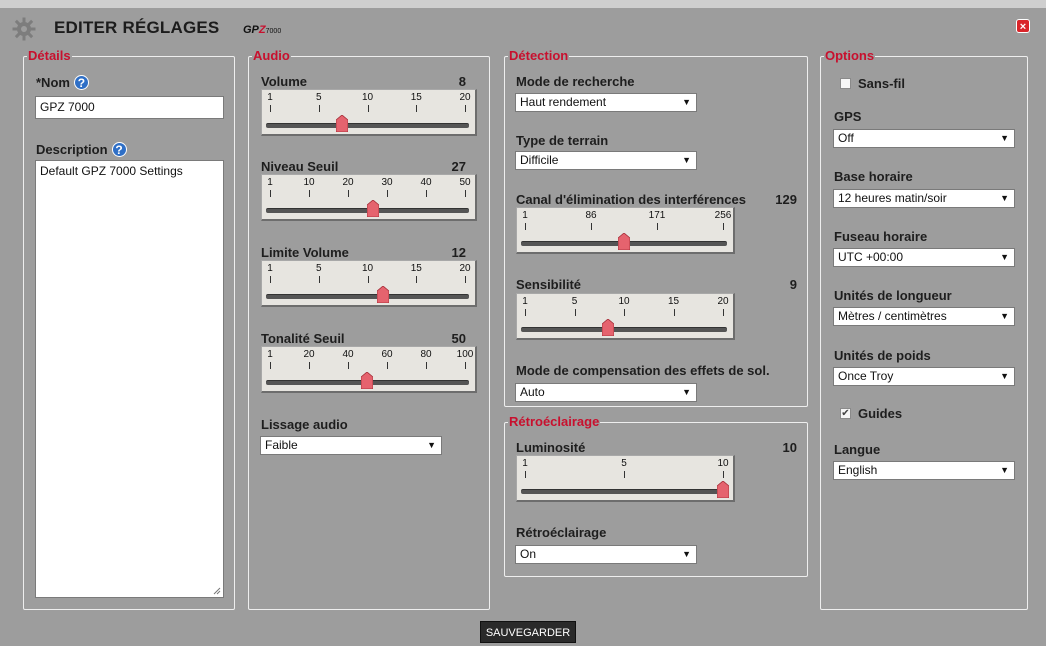  I want to click on gps-select: Off ▼, so click(924, 138).